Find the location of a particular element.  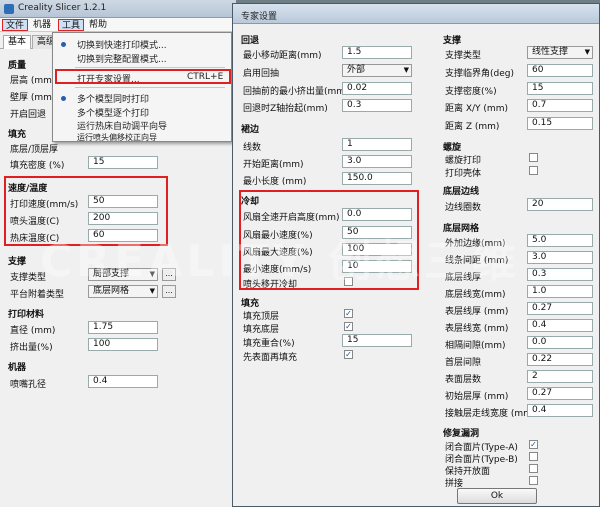

skirt-lines-input: 1 is located at coordinates (377, 144).